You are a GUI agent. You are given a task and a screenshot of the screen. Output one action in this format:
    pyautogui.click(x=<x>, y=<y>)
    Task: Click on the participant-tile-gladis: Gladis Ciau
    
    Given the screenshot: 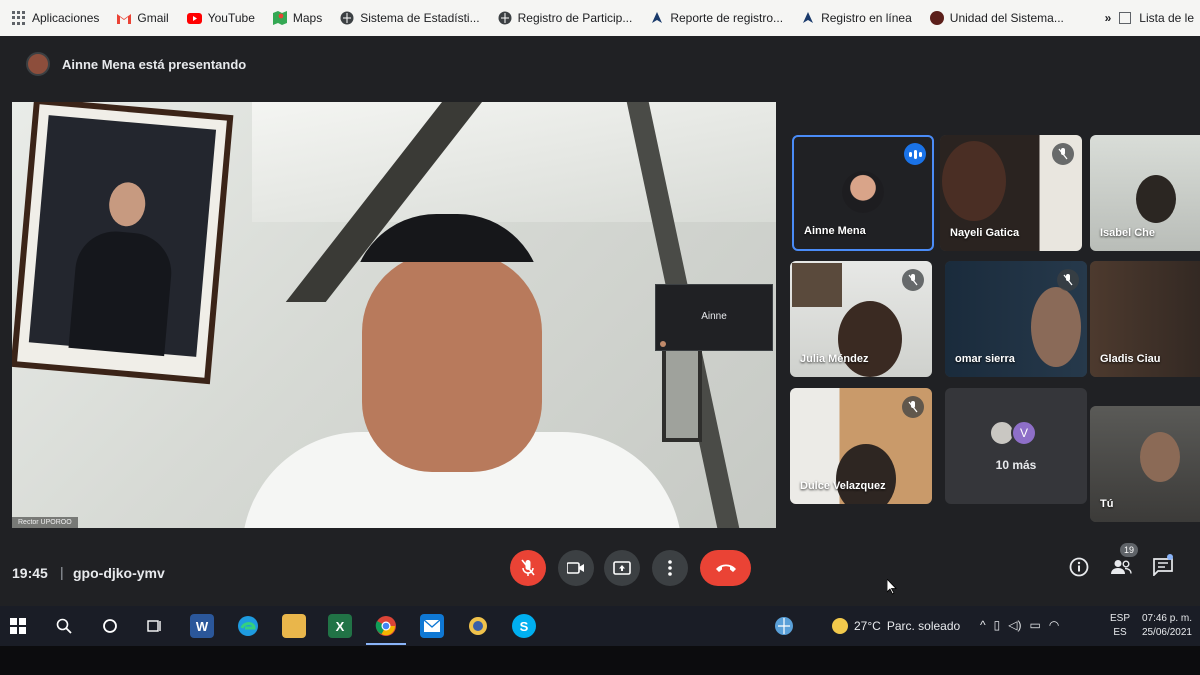 What is the action you would take?
    pyautogui.click(x=1145, y=319)
    